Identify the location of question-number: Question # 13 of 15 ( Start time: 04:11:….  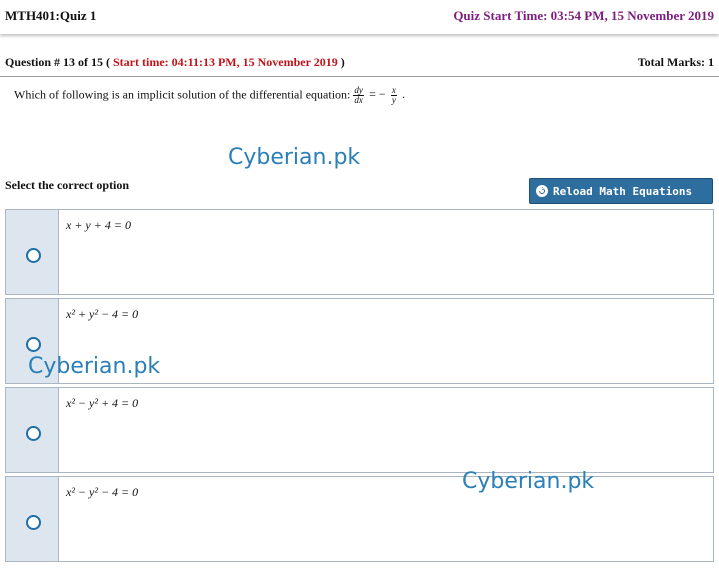
(175, 62).